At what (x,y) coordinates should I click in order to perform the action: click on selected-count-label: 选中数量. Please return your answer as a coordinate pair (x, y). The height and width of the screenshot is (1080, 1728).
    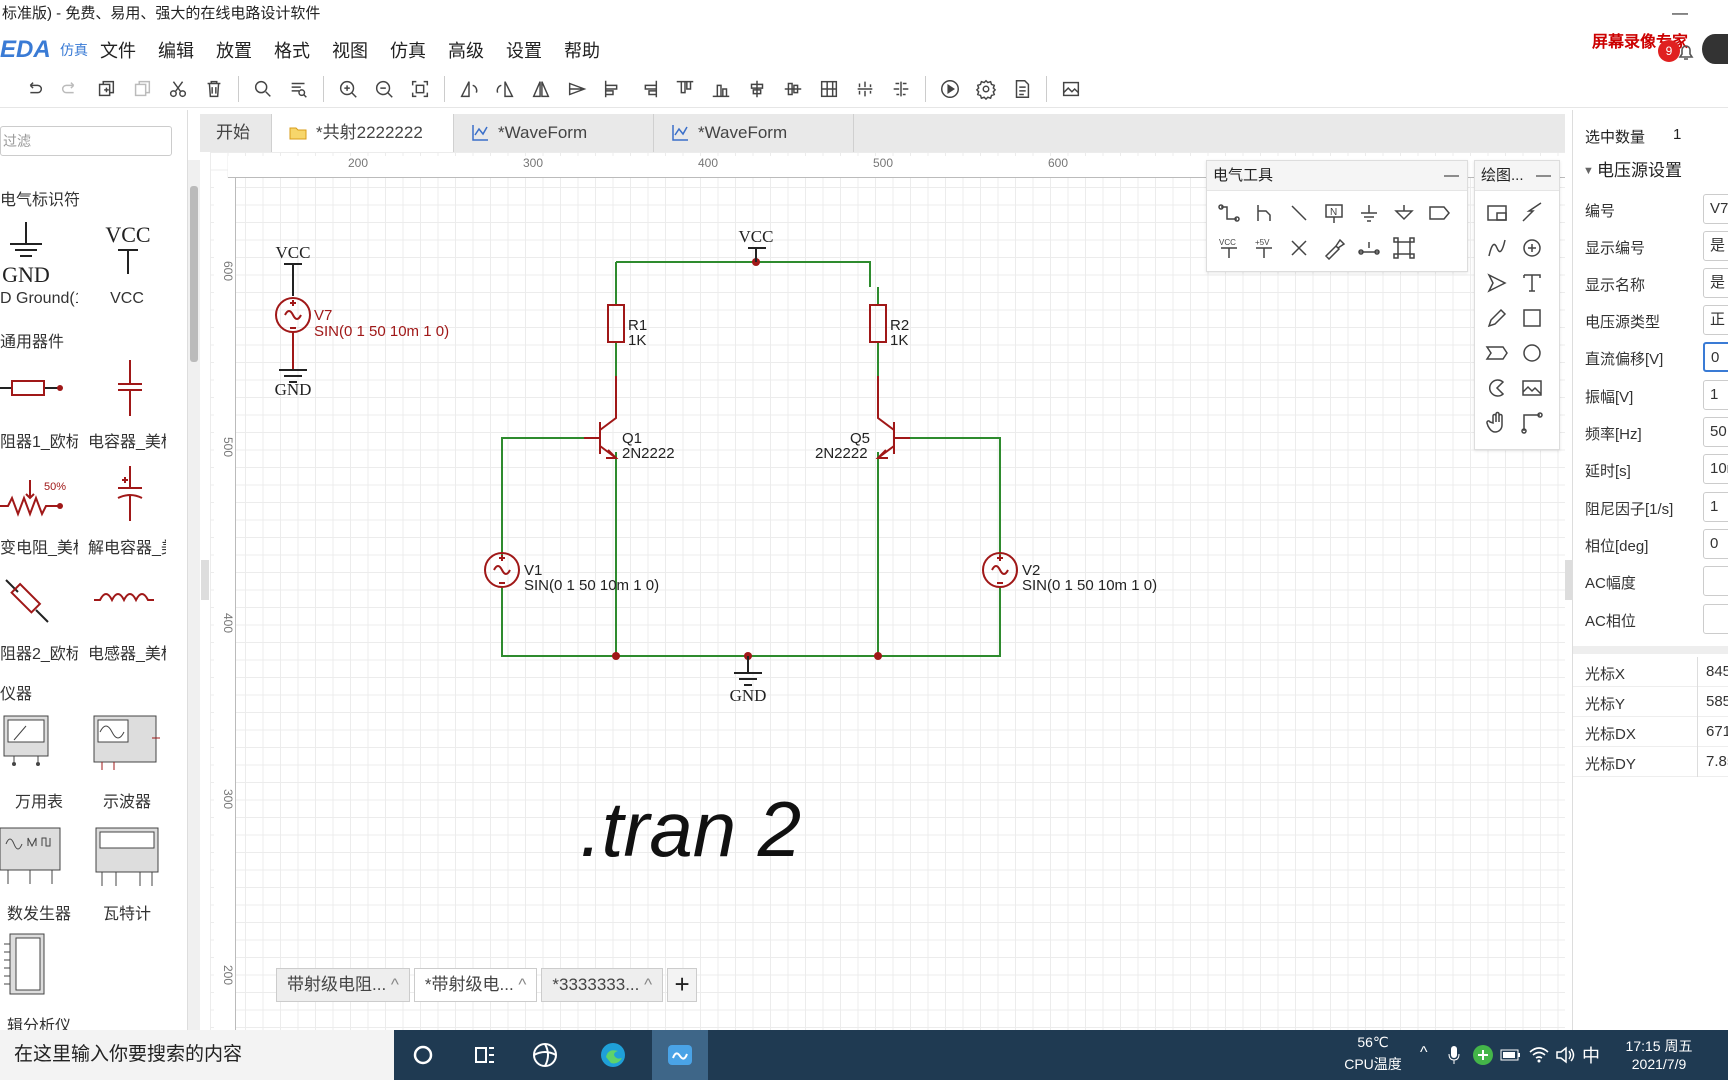
    Looking at the image, I should click on (1615, 137).